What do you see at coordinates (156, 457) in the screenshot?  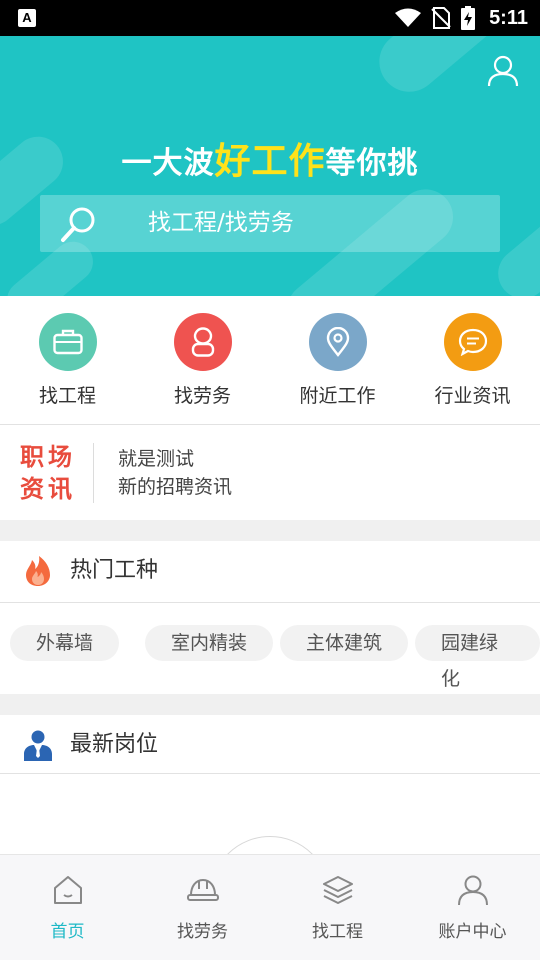 I see `news-item: 就是测试` at bounding box center [156, 457].